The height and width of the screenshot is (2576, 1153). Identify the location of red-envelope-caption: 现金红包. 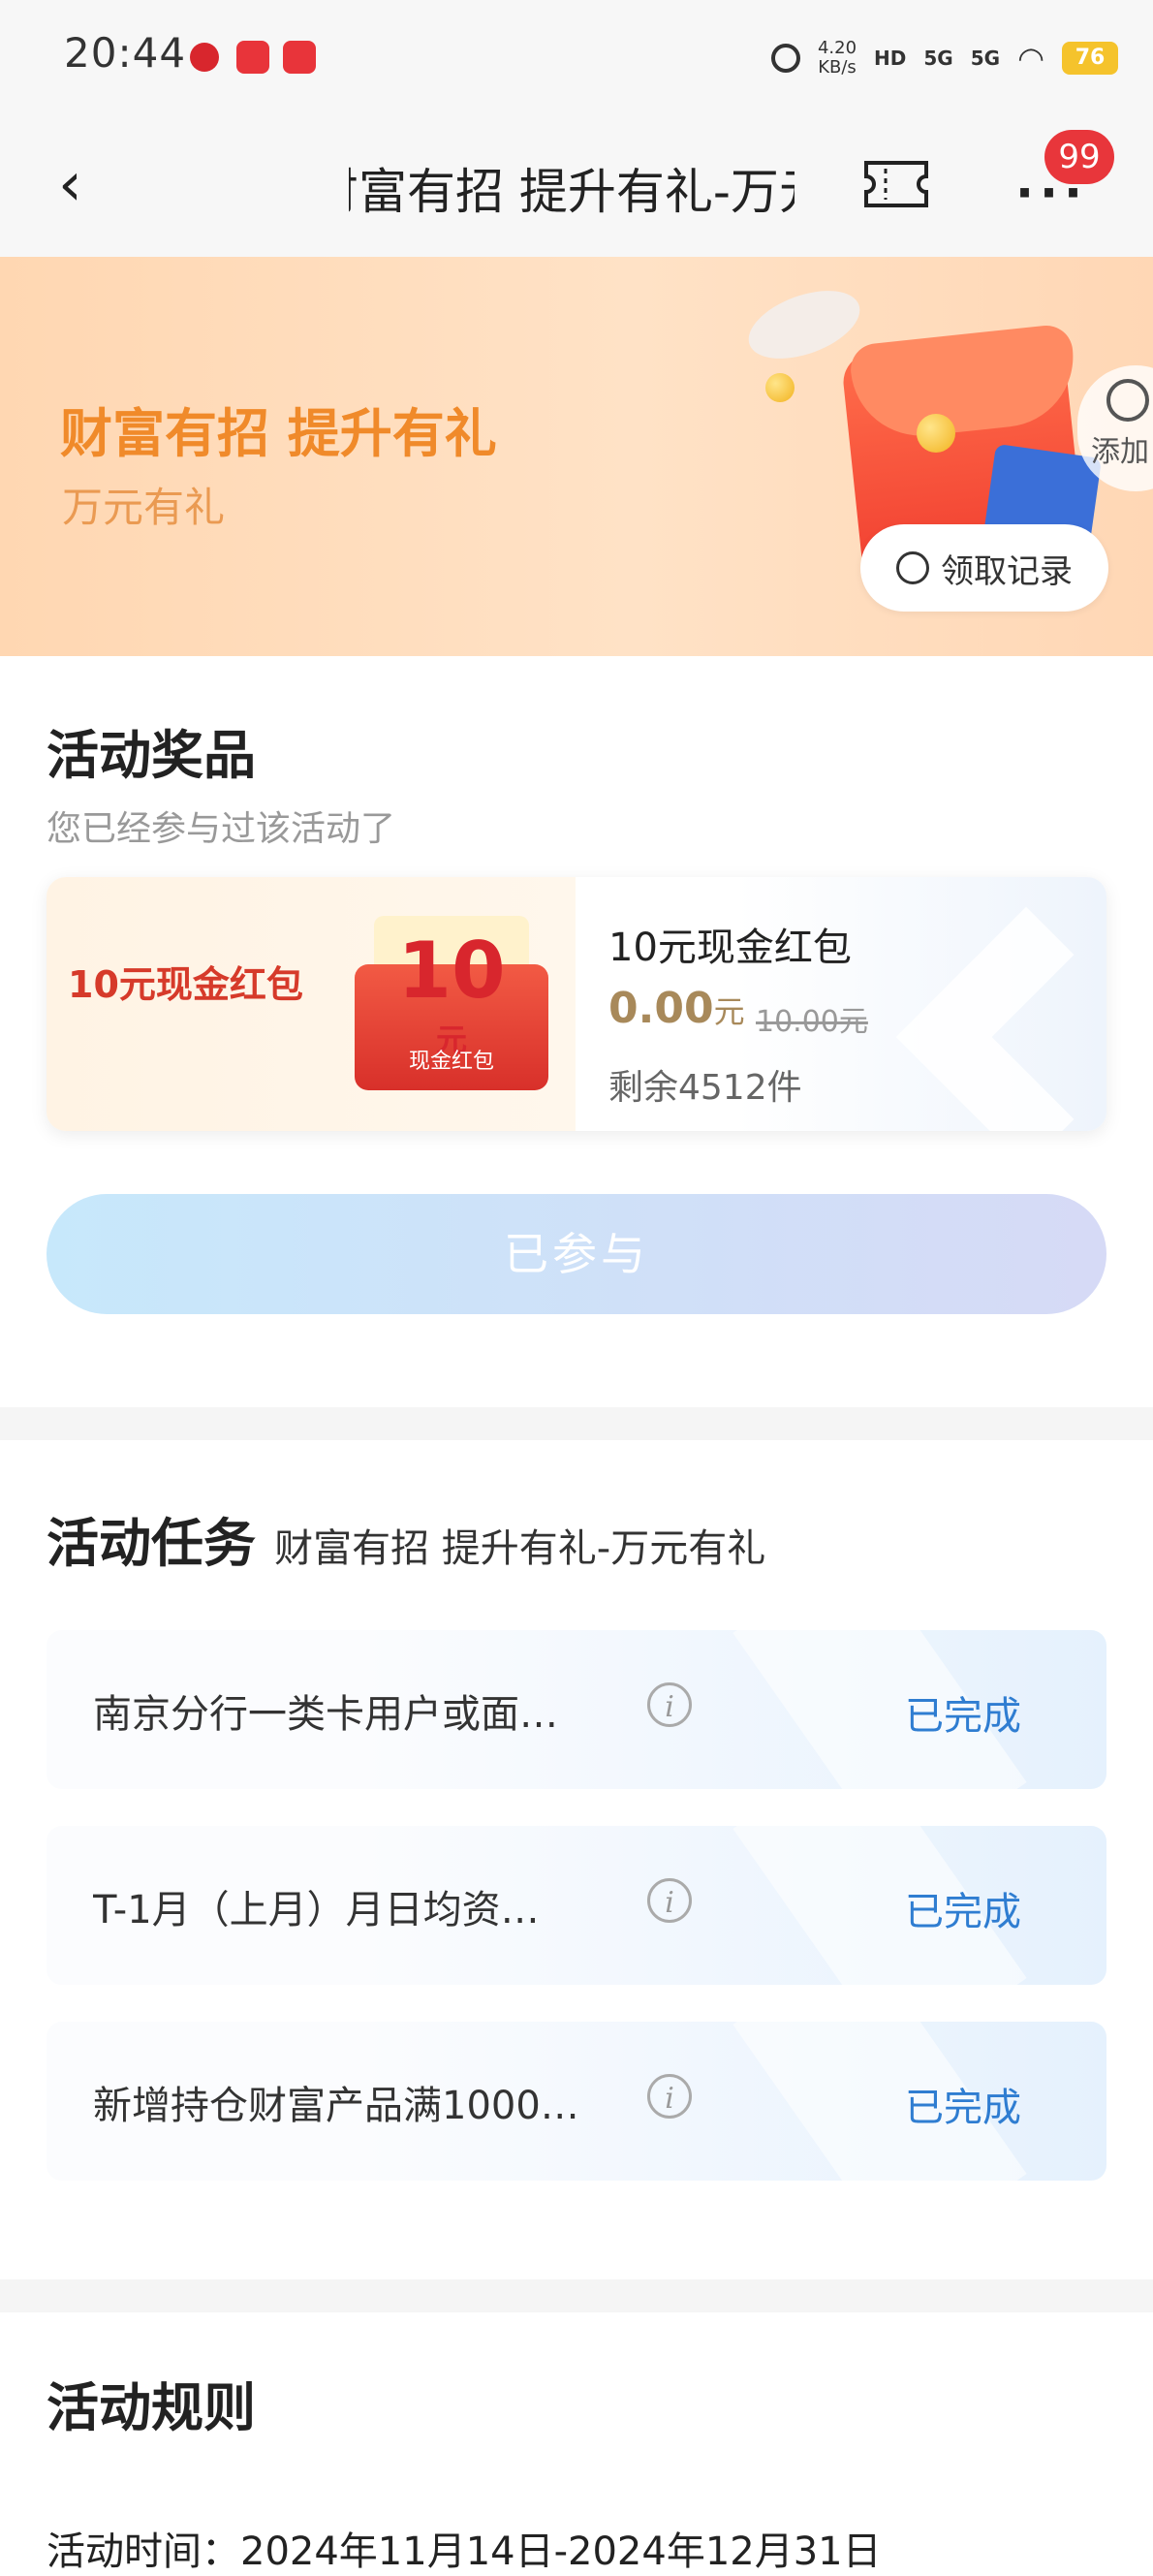
(451, 1062).